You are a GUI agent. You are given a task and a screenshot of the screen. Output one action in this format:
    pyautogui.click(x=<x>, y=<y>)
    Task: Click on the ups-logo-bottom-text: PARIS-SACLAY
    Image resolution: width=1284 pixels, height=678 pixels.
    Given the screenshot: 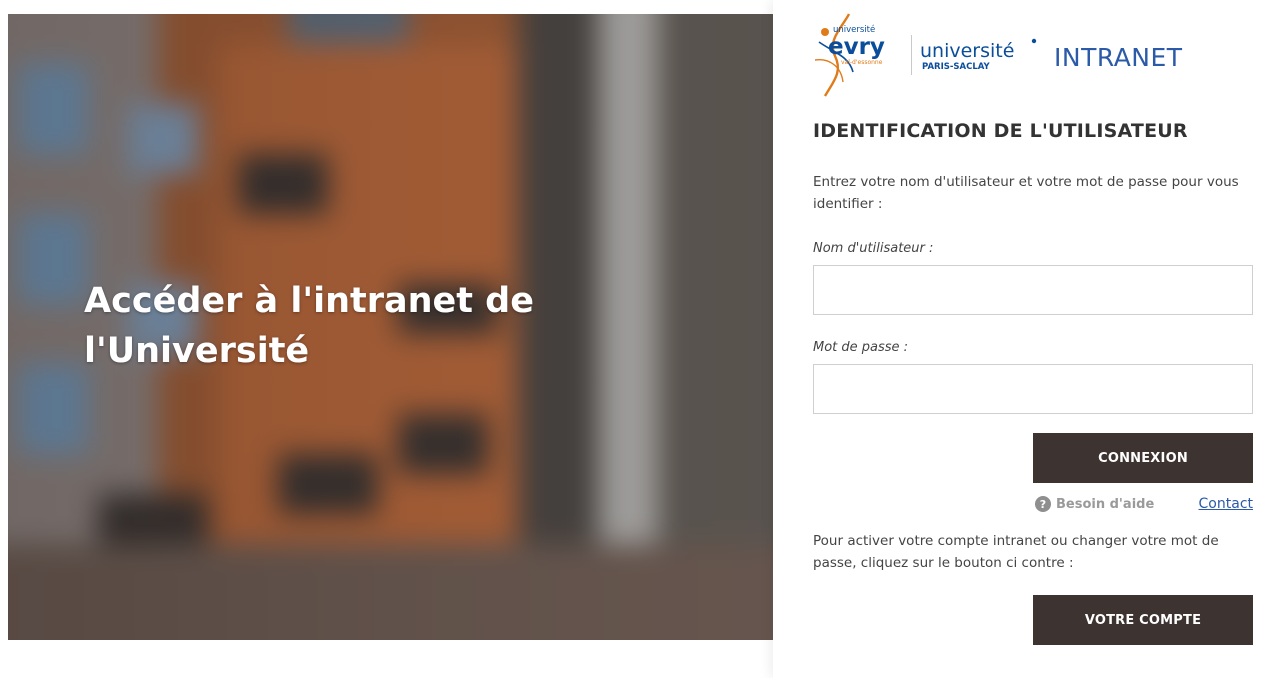 What is the action you would take?
    pyautogui.click(x=956, y=67)
    